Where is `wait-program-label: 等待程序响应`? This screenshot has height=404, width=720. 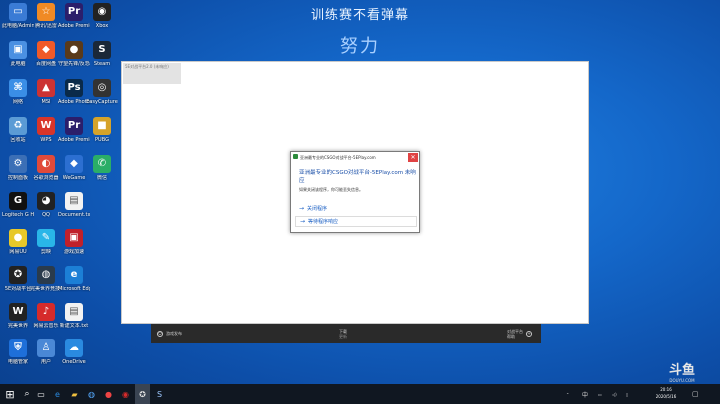
wait-program-label: 等待程序响应 is located at coordinates (323, 222).